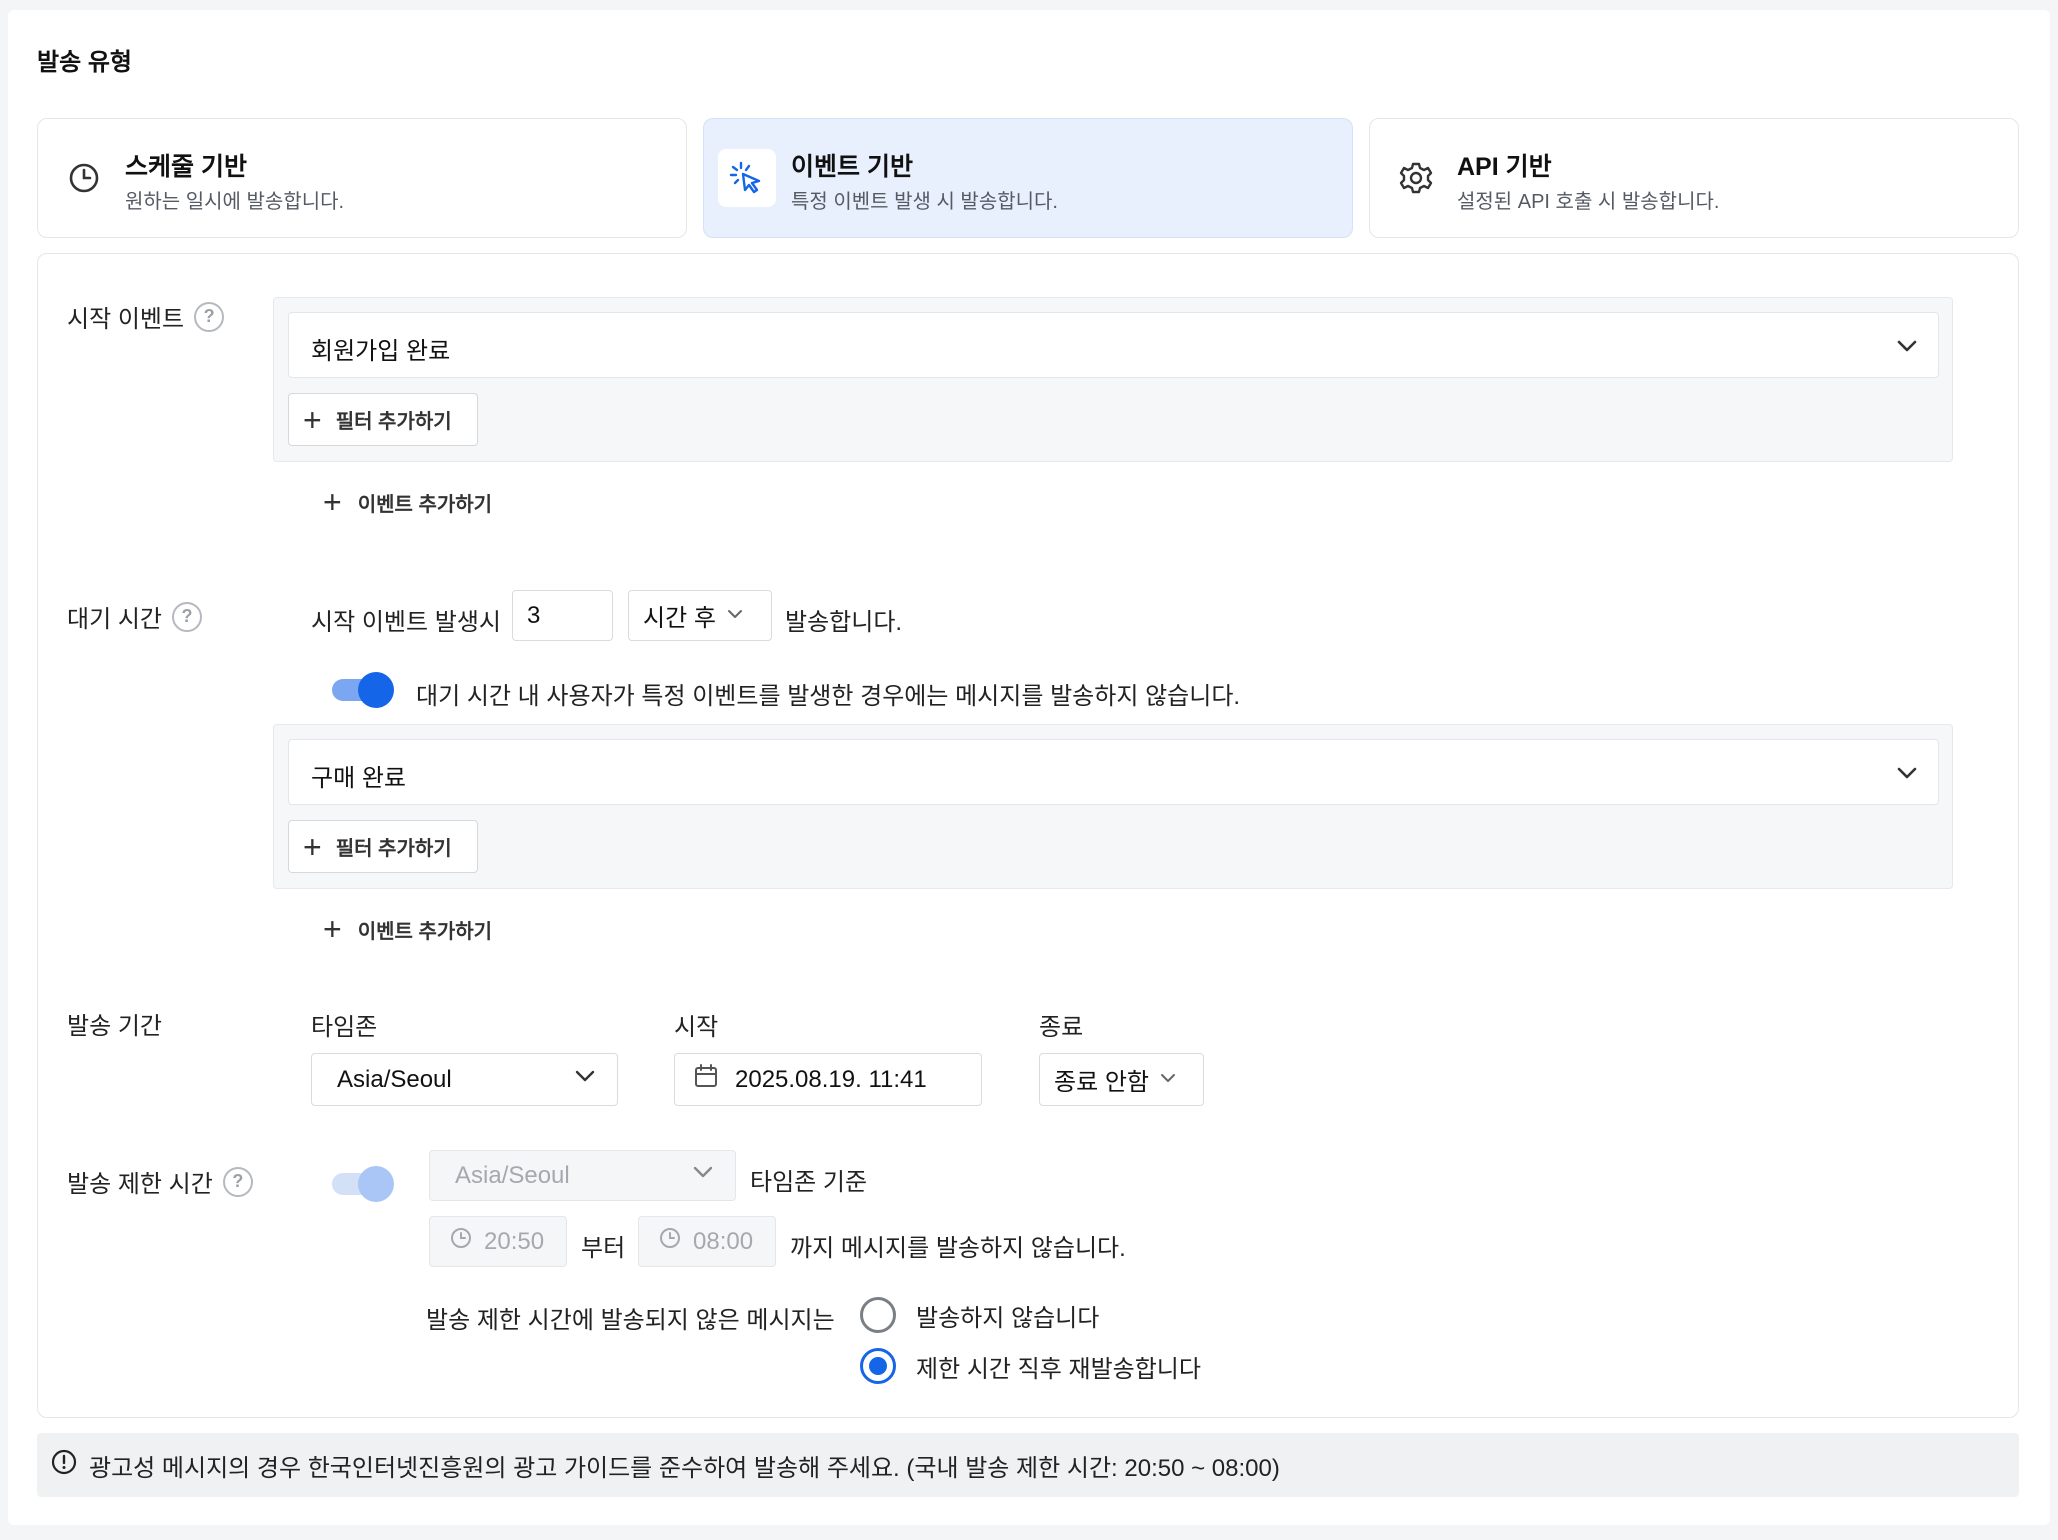  I want to click on timezone-value: Asia/Seoul, so click(394, 1079).